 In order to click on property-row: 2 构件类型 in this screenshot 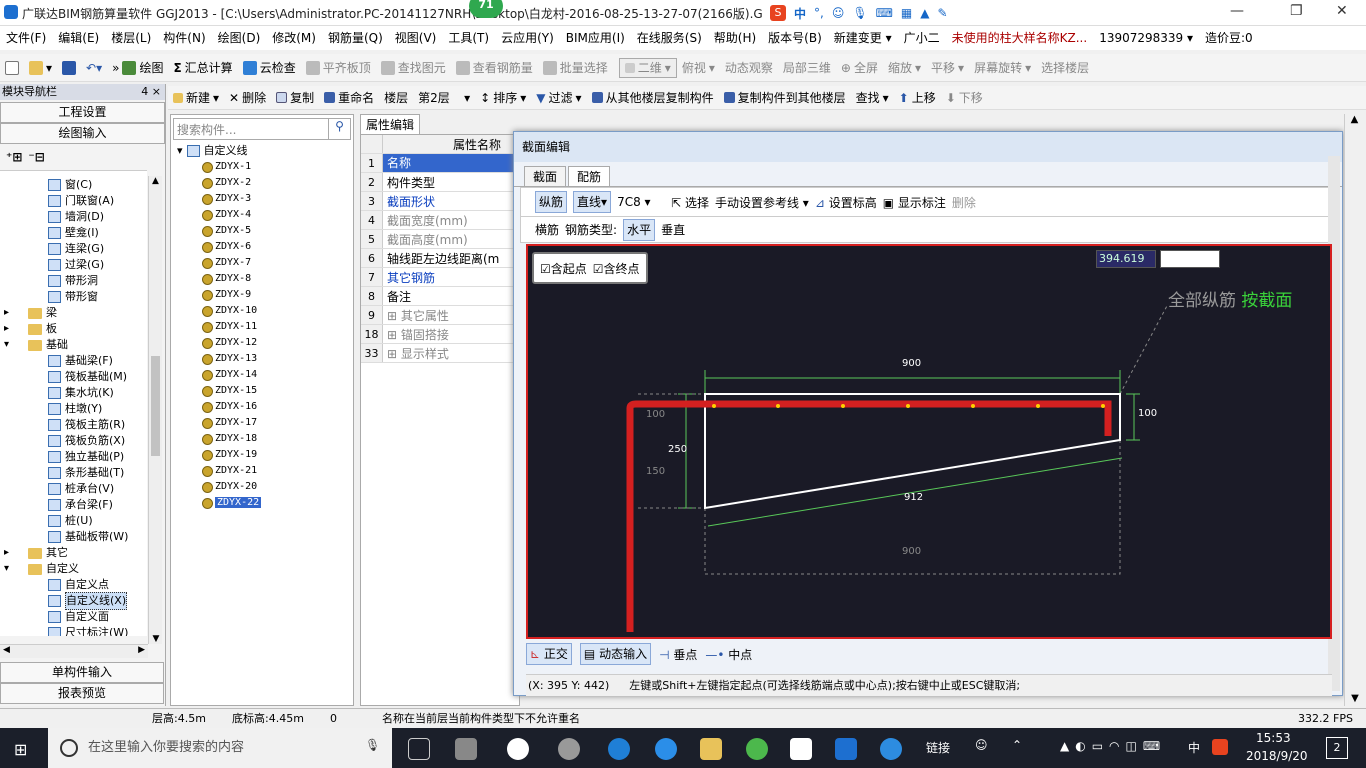, I will do `click(440, 182)`.